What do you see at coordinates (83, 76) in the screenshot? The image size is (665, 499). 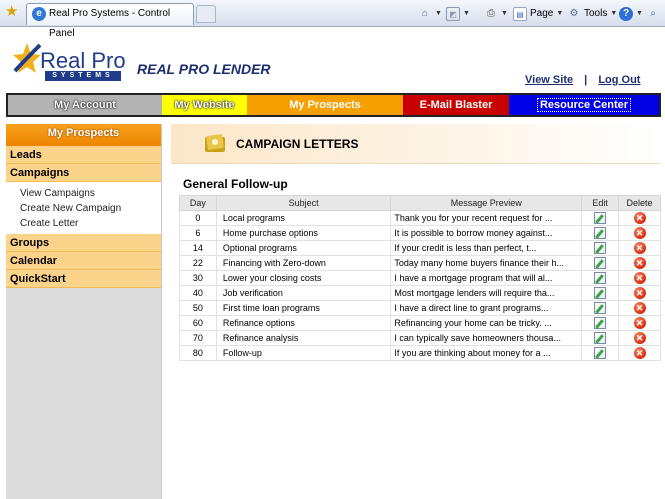 I see `logo-subtext: SYSTEMS` at bounding box center [83, 76].